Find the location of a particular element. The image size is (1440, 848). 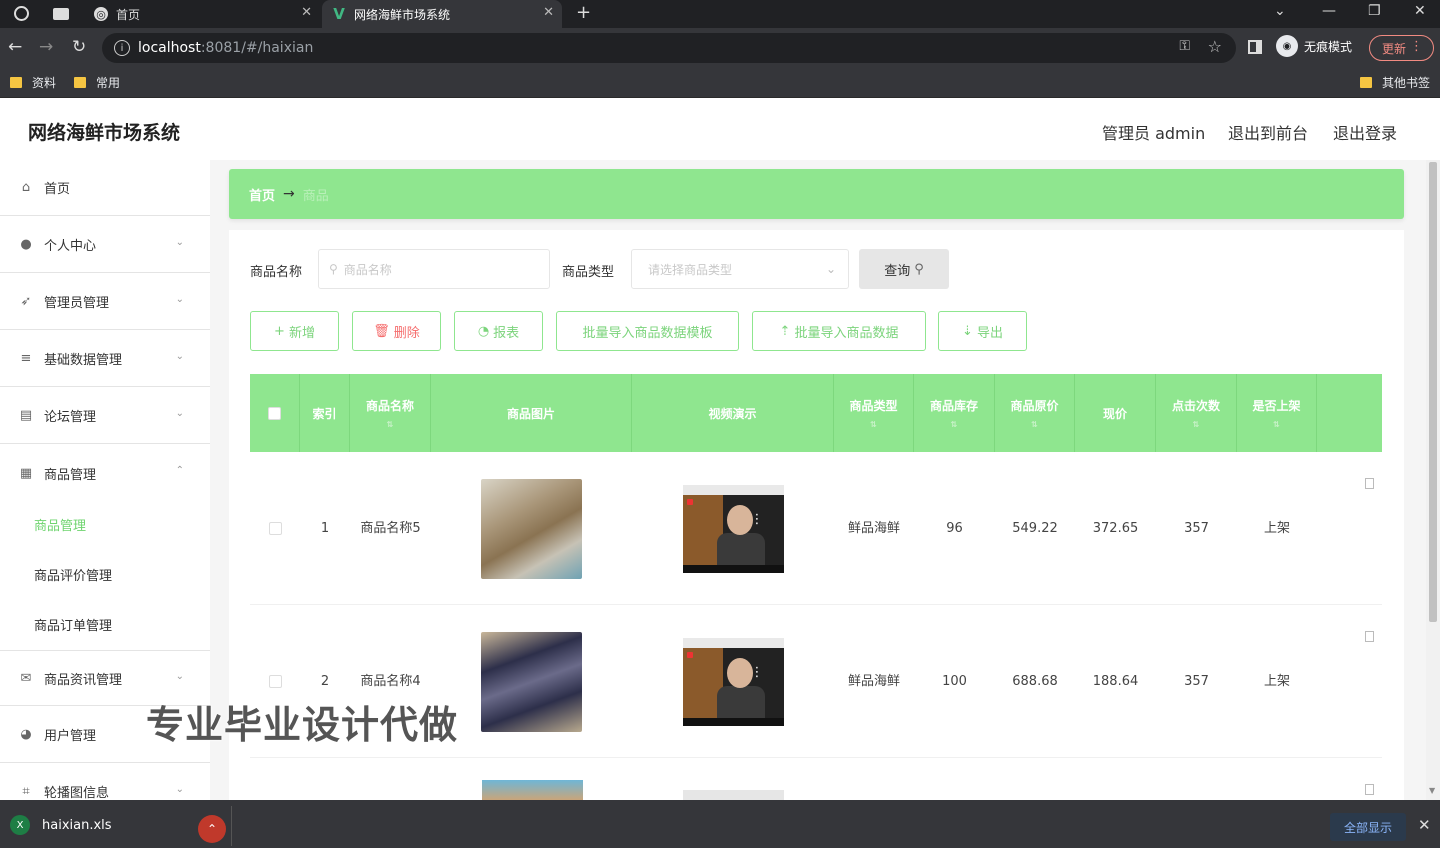

back-icon: ← is located at coordinates (15, 47).